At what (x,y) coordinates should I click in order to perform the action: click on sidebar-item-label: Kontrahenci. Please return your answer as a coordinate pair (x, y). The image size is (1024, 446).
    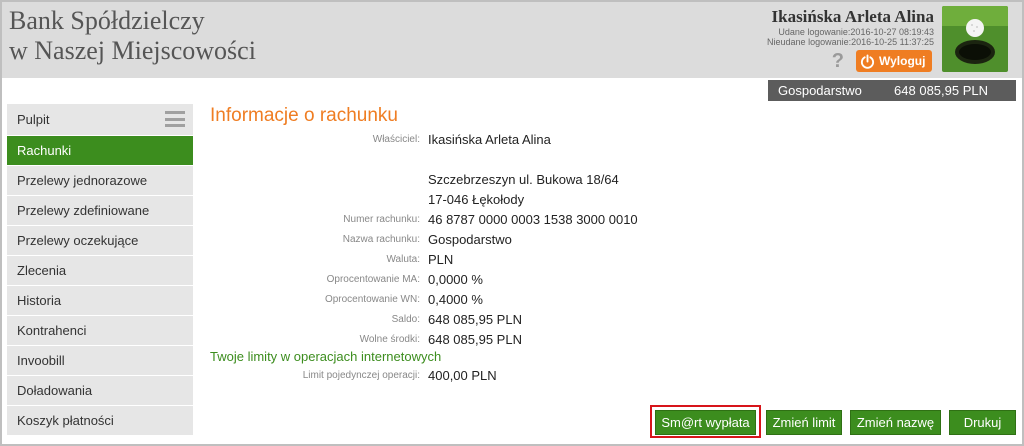
    Looking at the image, I should click on (52, 330).